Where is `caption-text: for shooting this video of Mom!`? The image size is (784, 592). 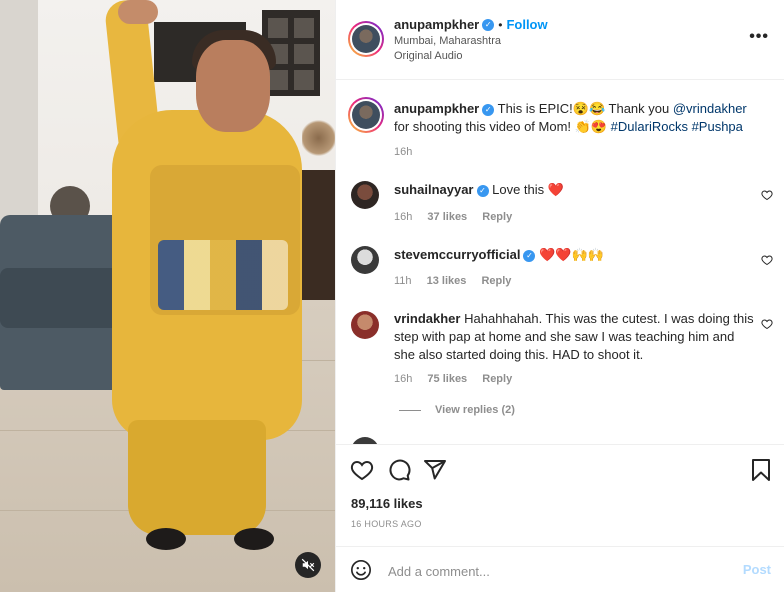
caption-text: for shooting this video of Mom! is located at coordinates (483, 126).